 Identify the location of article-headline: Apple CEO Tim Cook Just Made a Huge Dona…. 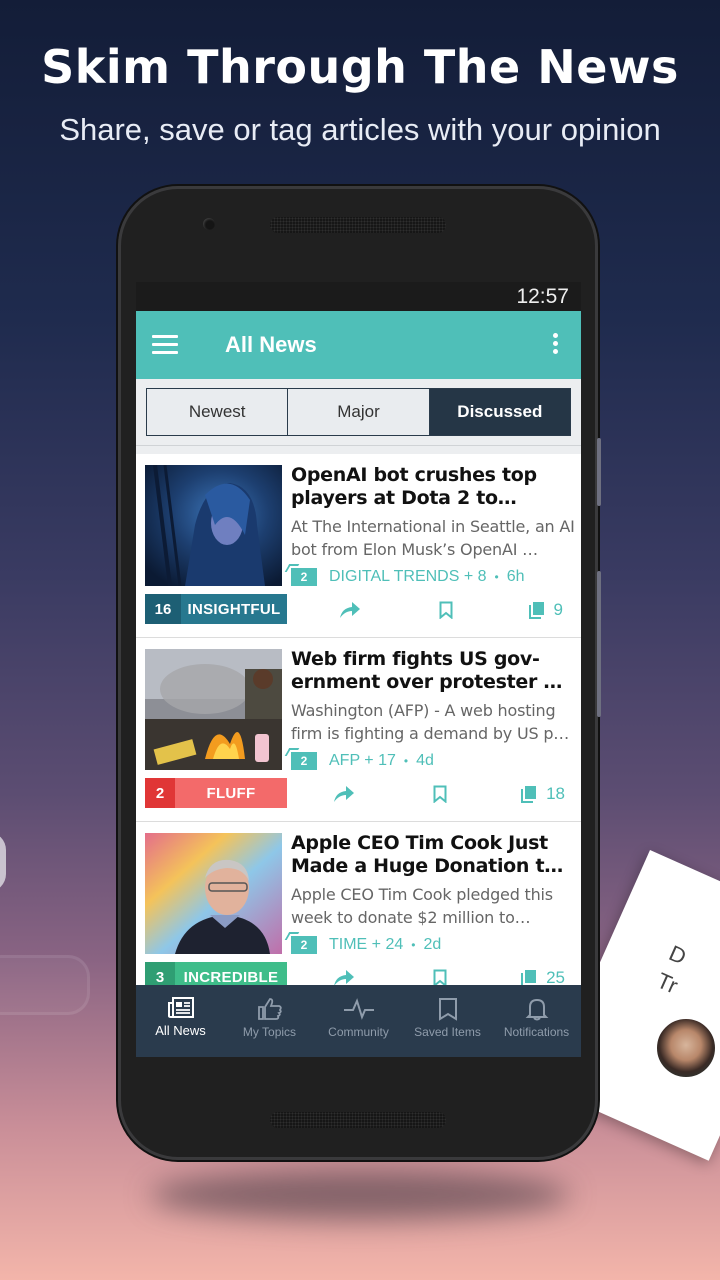
(433, 855).